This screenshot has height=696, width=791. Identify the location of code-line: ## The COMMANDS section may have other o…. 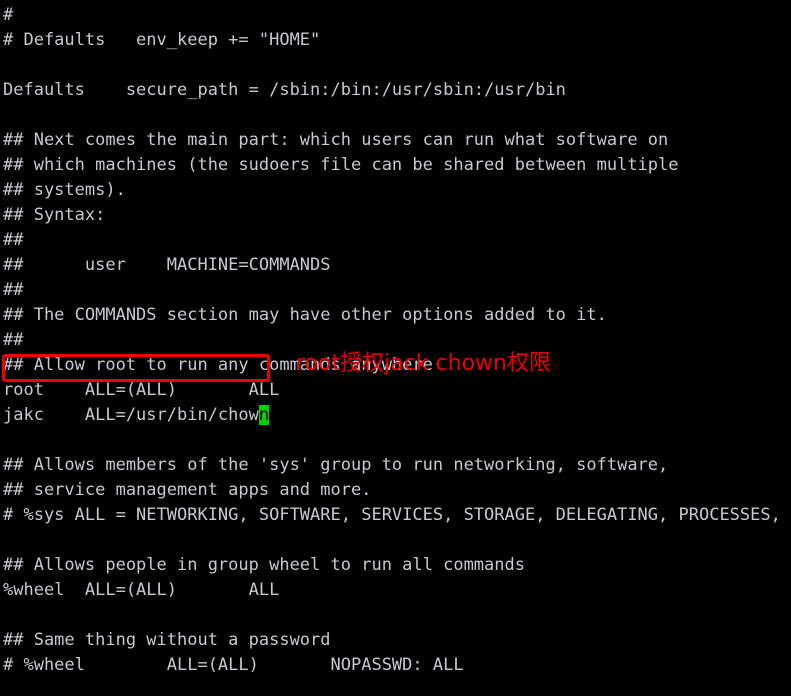
(305, 315).